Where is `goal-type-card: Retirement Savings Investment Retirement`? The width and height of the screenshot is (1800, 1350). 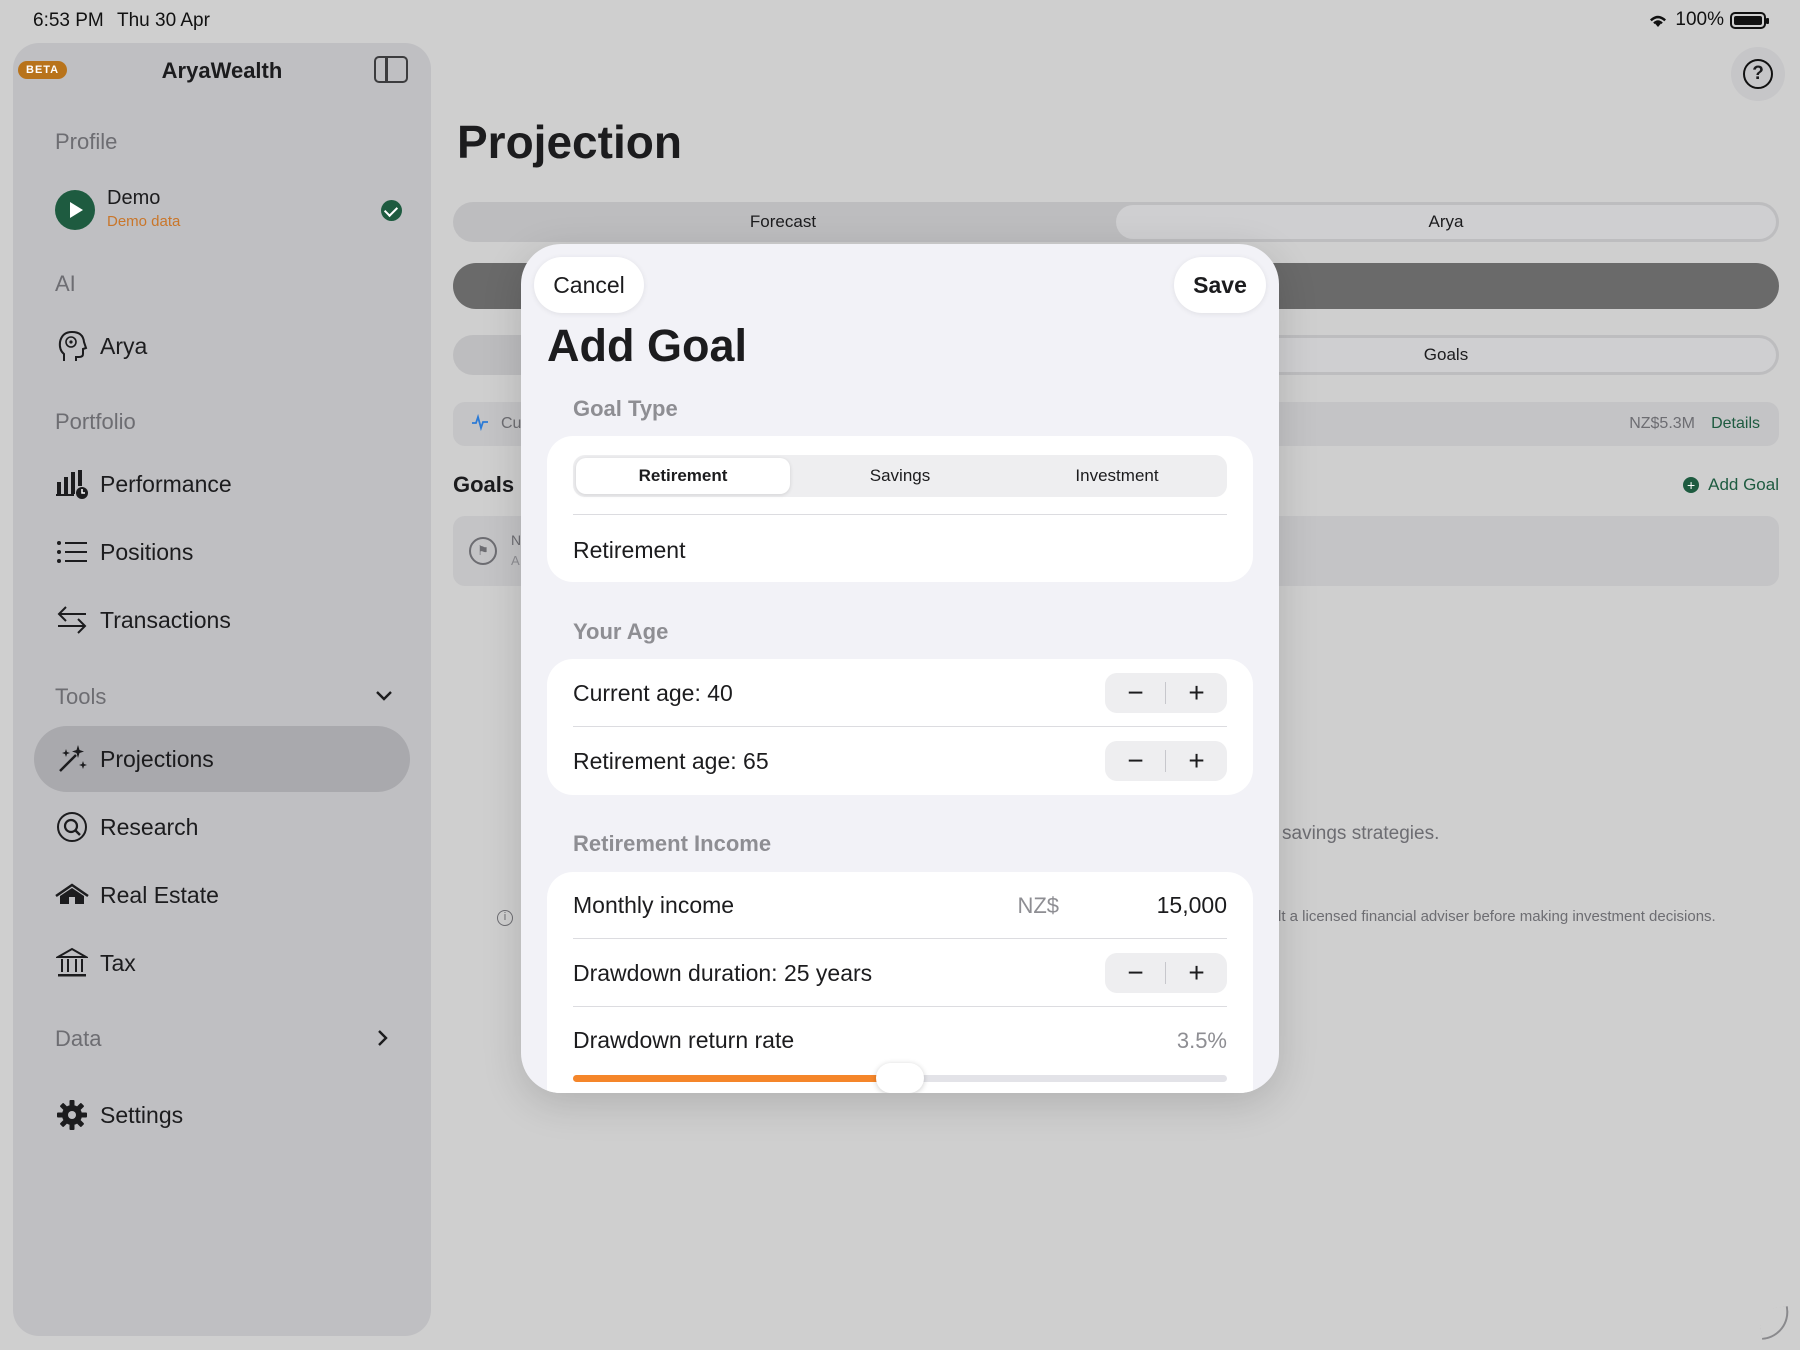
goal-type-card: Retirement Savings Investment Retirement is located at coordinates (900, 509).